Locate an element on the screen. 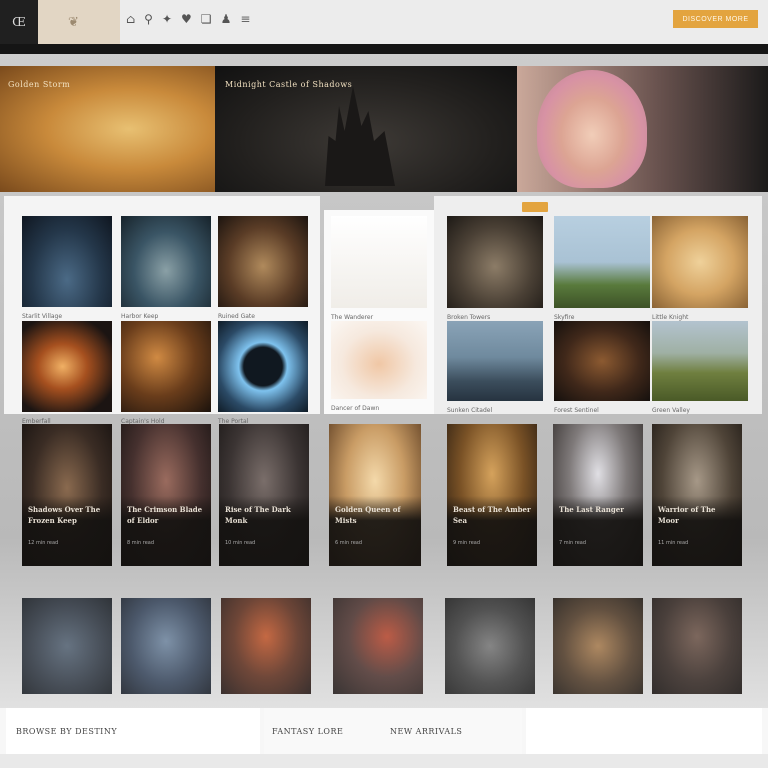 The image size is (768, 768). thumbnail-caption: Broken Towers is located at coordinates (469, 317).